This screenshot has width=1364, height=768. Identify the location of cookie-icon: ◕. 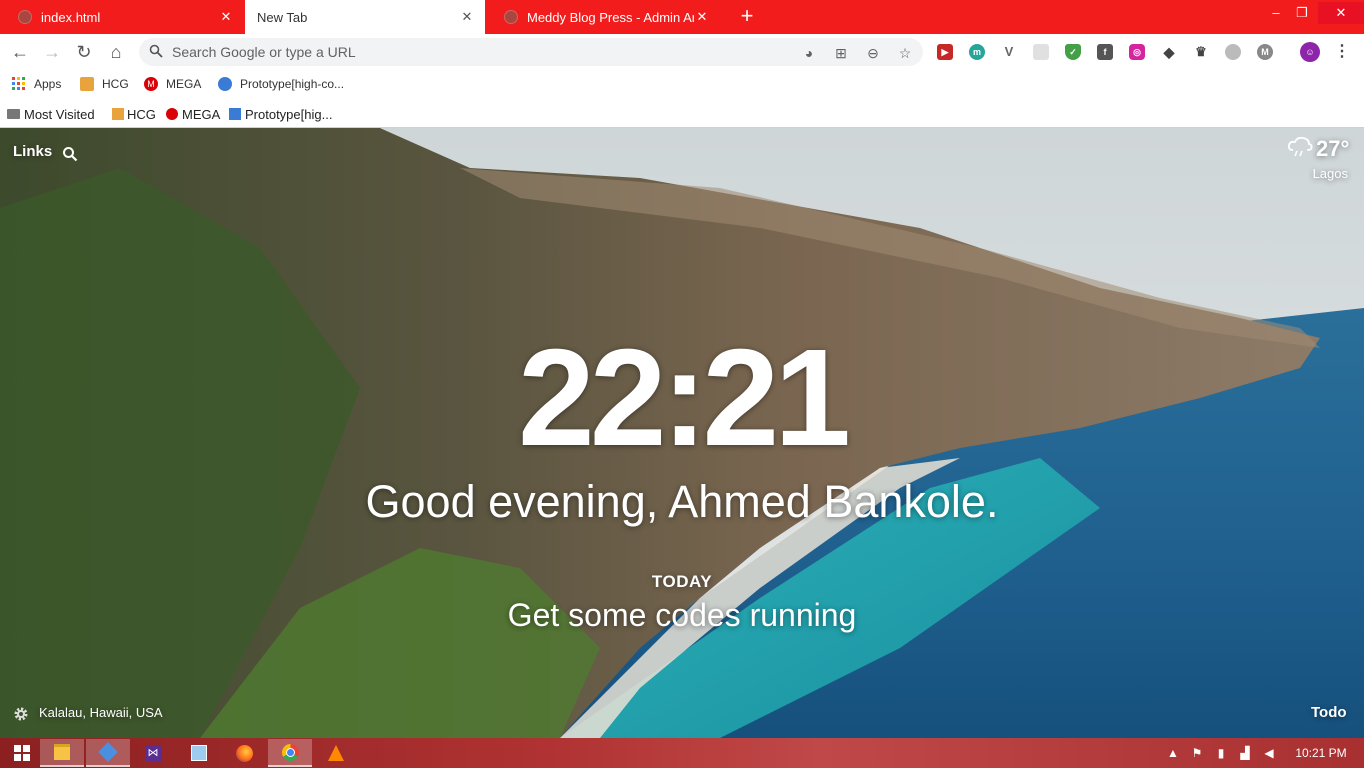
(809, 53).